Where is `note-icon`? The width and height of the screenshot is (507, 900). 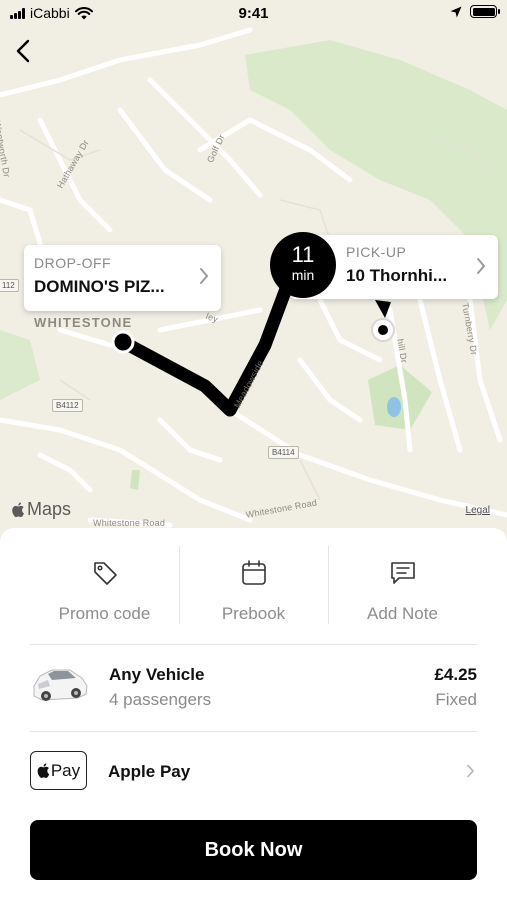 note-icon is located at coordinates (402, 573).